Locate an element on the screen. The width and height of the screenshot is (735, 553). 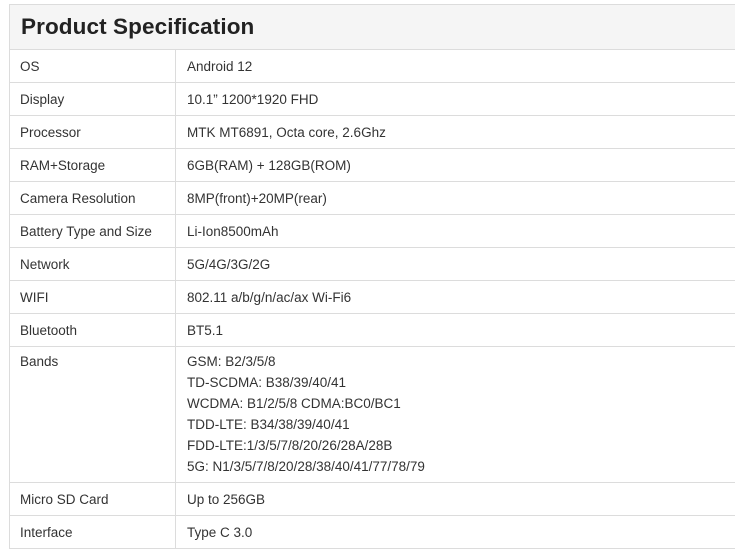
table-row: Network 5G/4G/3G/2G is located at coordinates (372, 264).